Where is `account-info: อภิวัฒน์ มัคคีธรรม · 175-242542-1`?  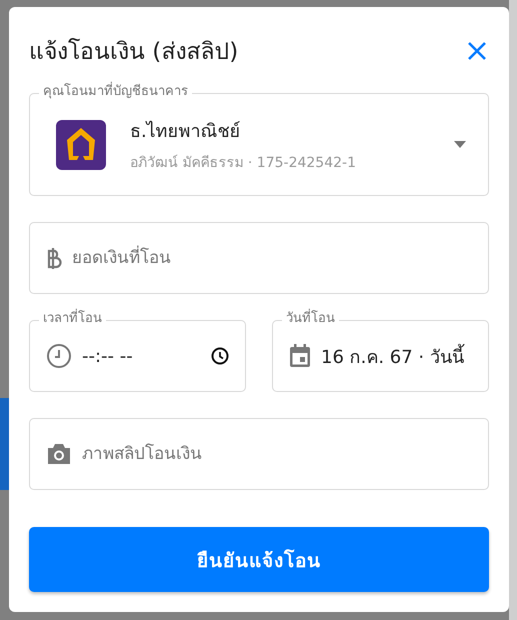 account-info: อภิวัฒน์ มัคคีธรรม · 175-242542-1 is located at coordinates (243, 163).